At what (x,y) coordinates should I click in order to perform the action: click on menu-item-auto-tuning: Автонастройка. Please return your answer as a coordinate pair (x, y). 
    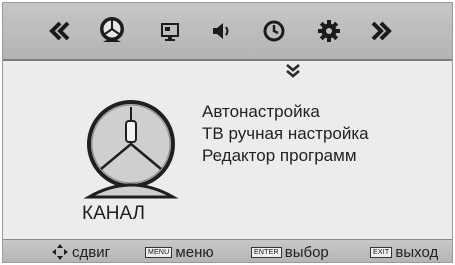
    Looking at the image, I should click on (322, 112).